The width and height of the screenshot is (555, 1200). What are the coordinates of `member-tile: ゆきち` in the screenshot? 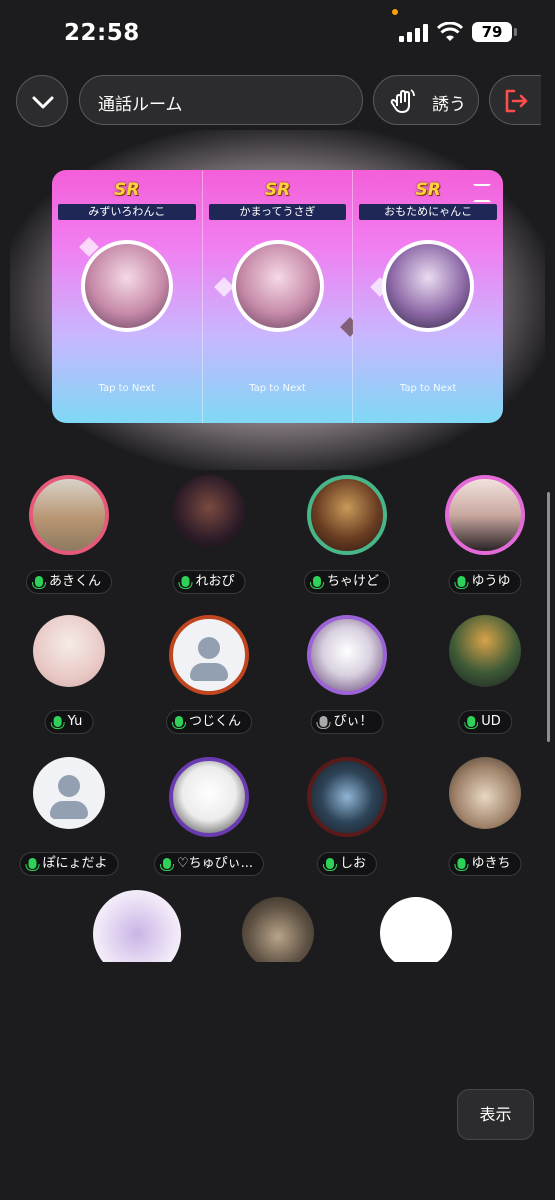 It's located at (485, 822).